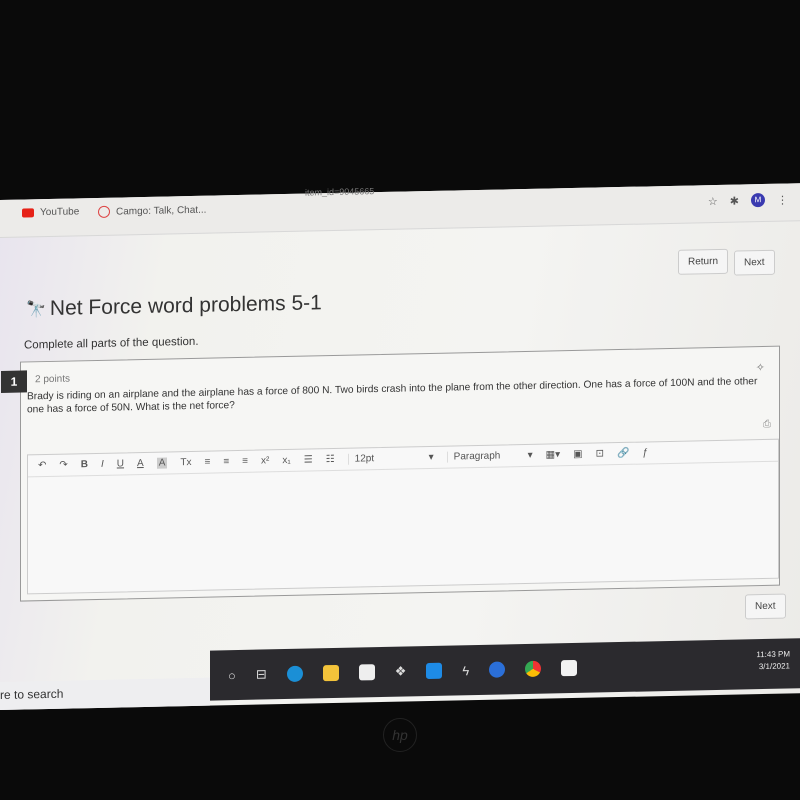 The image size is (800, 800). Describe the element at coordinates (497, 669) in the screenshot. I see `chromium-icon` at that location.